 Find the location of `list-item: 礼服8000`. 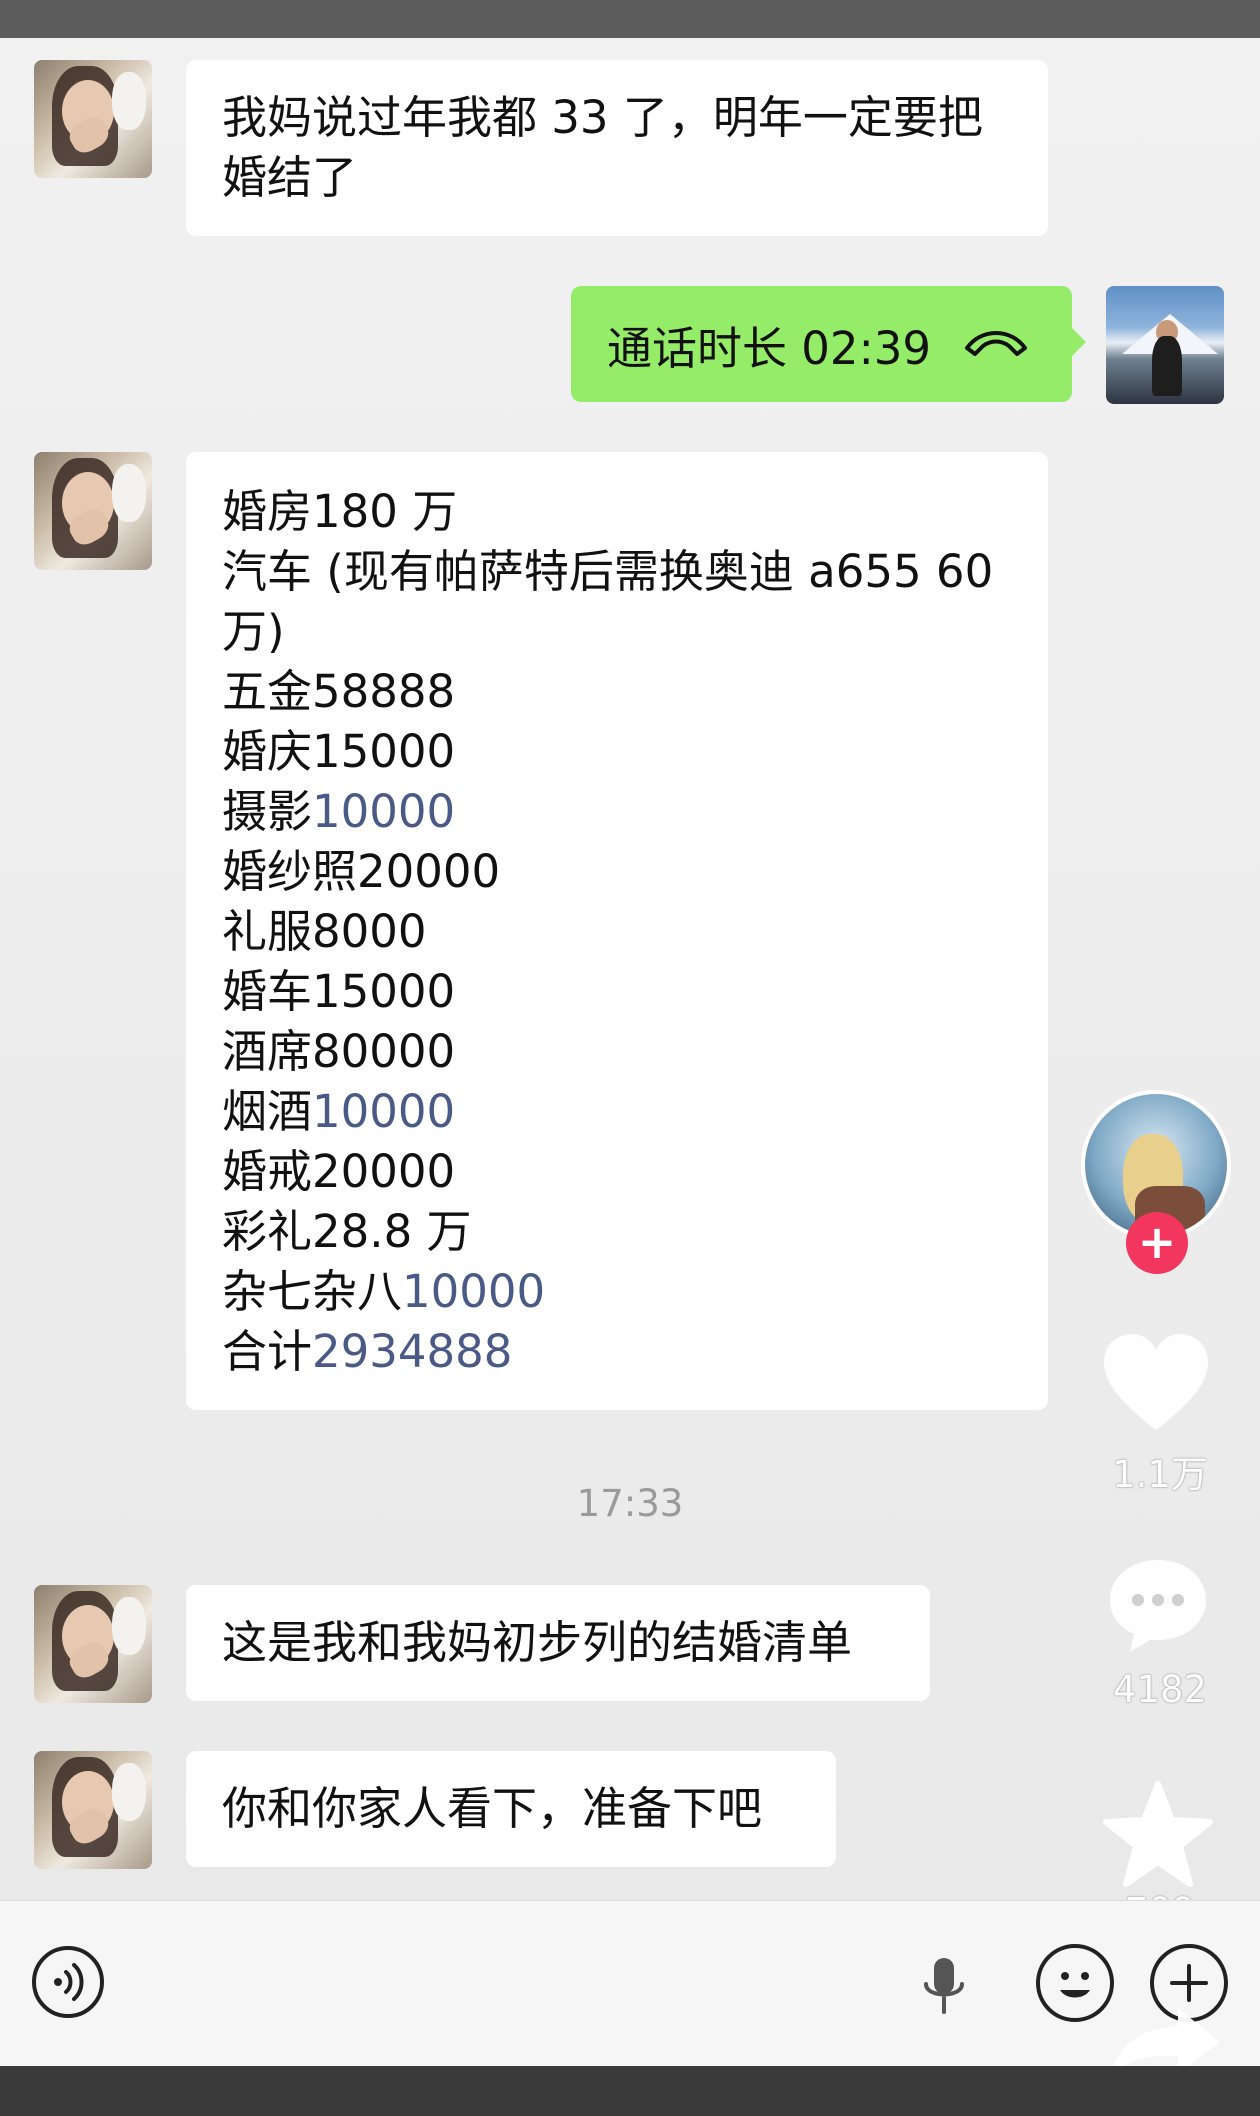

list-item: 礼服8000 is located at coordinates (324, 931).